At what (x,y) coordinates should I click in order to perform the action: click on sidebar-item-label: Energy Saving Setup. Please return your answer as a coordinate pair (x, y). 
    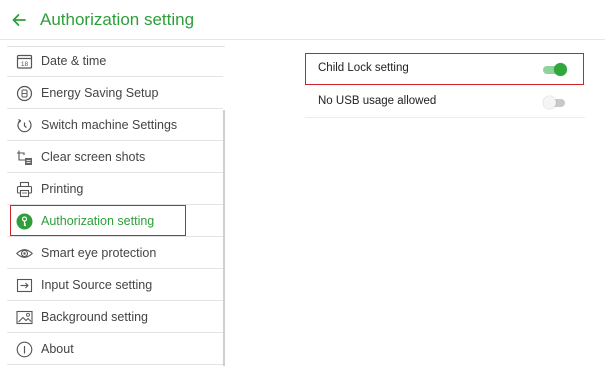
    Looking at the image, I should click on (100, 93).